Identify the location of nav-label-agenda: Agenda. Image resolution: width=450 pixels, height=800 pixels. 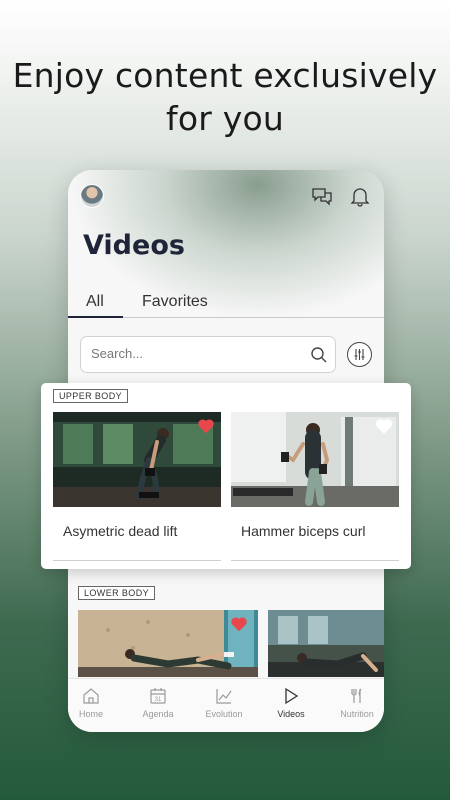
(158, 714).